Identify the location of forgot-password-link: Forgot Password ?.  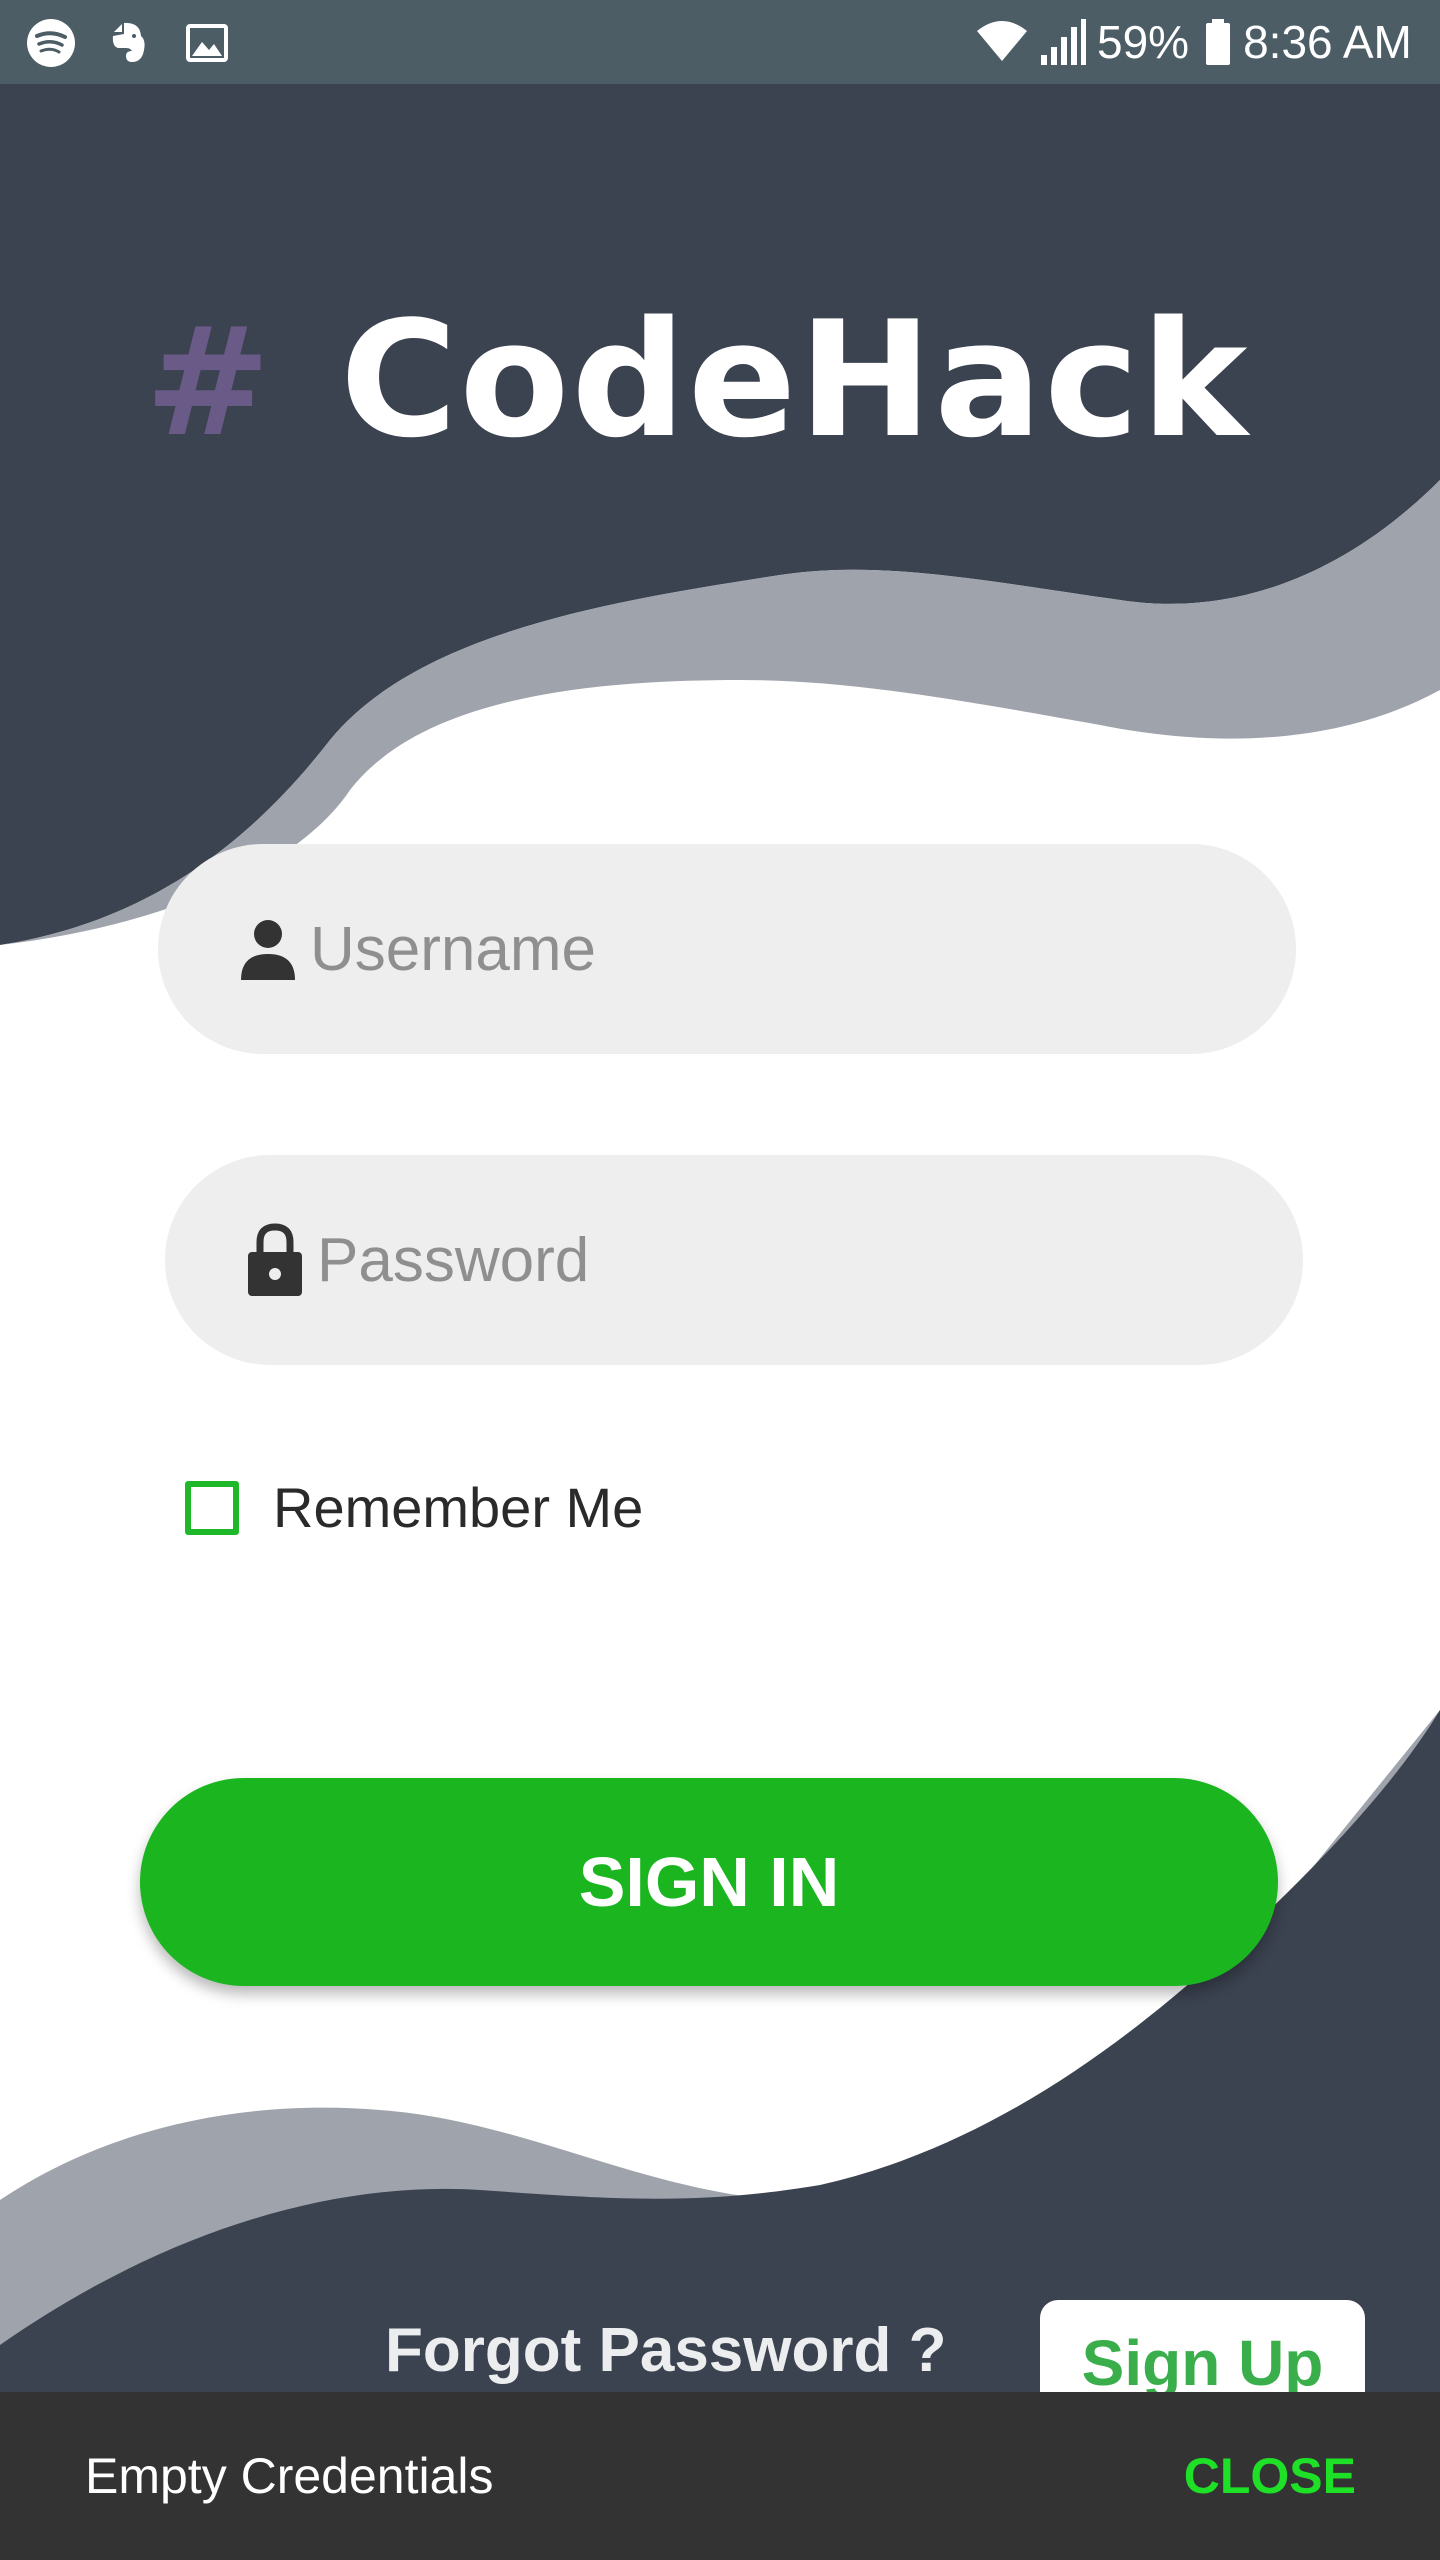
(665, 2350).